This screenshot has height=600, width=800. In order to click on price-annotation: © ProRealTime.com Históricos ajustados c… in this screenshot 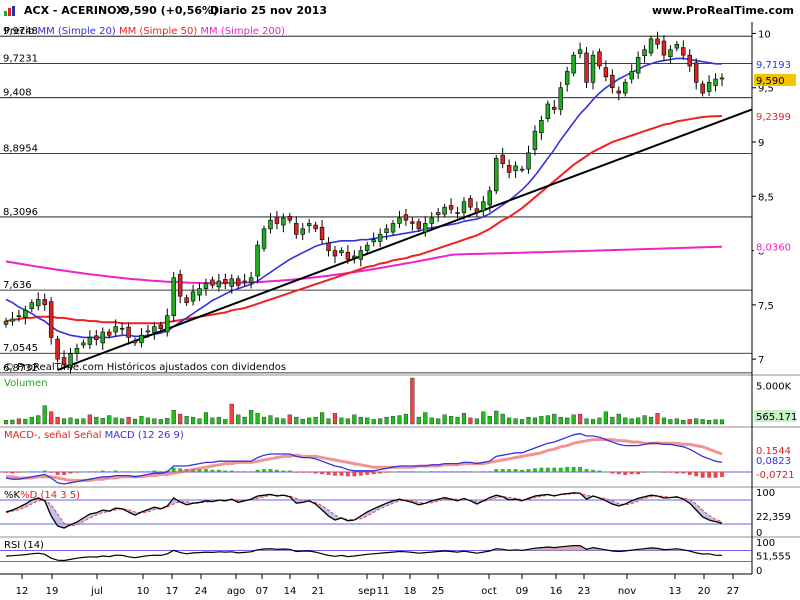, I will do `click(145, 367)`.